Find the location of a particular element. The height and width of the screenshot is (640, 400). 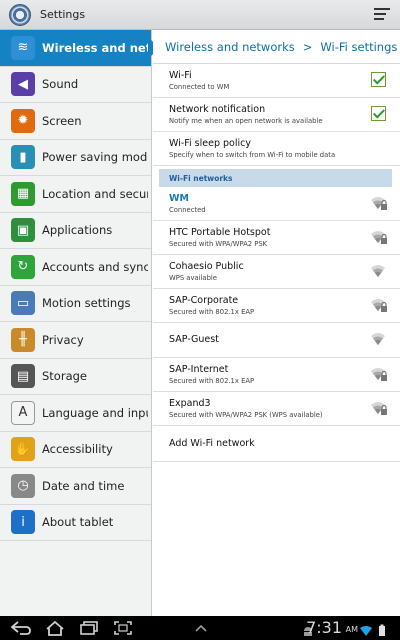

apps-icon: ▣ is located at coordinates (23, 230).